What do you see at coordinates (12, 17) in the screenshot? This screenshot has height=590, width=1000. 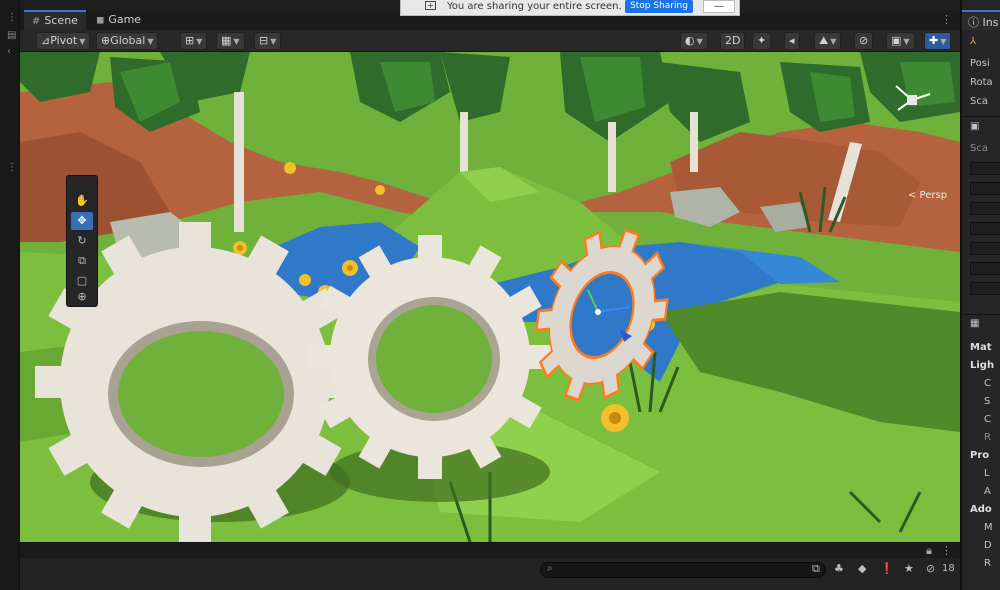 I see `dock-menu-icon: ⋮` at bounding box center [12, 17].